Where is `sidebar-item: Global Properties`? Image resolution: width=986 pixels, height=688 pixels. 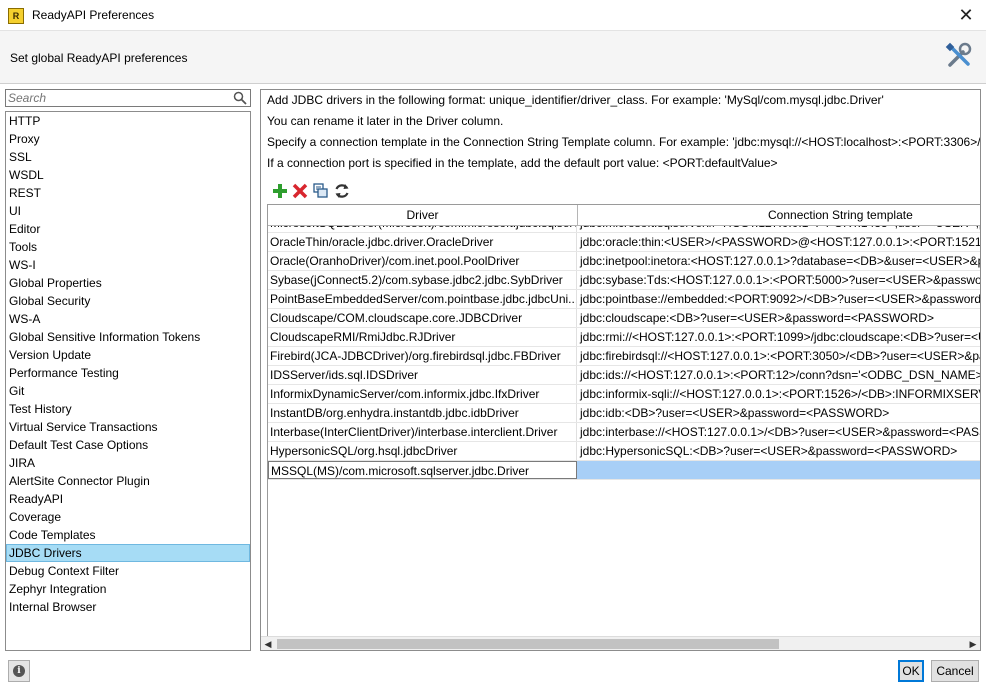 sidebar-item: Global Properties is located at coordinates (128, 283).